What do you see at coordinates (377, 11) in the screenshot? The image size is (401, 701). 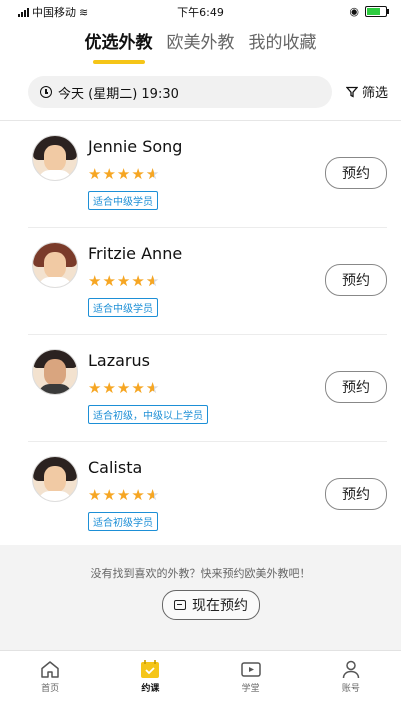 I see `battery-icon` at bounding box center [377, 11].